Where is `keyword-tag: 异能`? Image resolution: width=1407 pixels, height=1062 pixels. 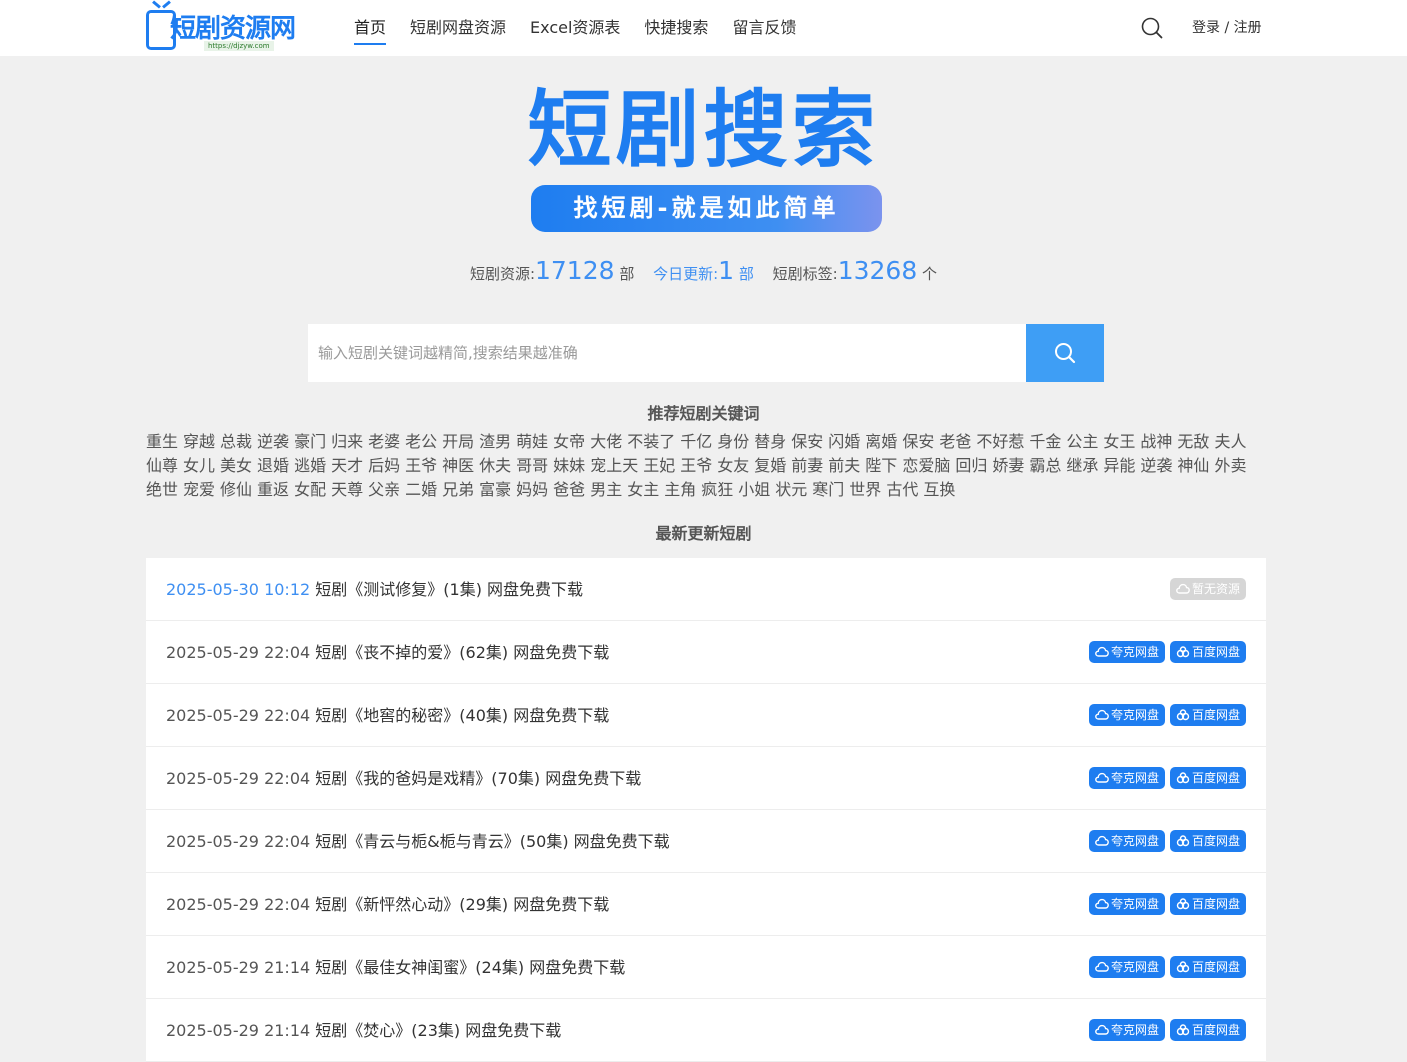 keyword-tag: 异能 is located at coordinates (1119, 465).